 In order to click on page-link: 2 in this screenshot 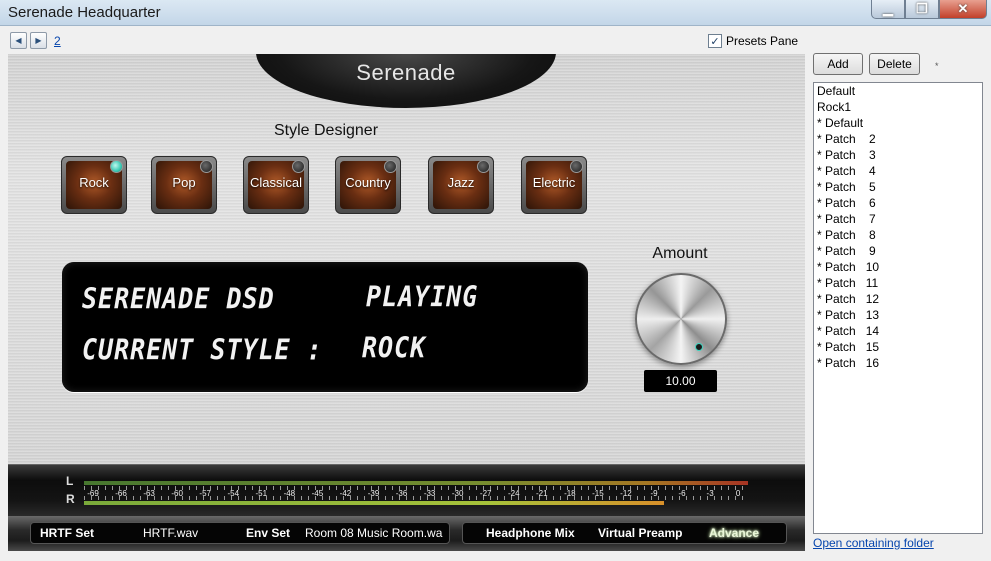, I will do `click(57, 41)`.